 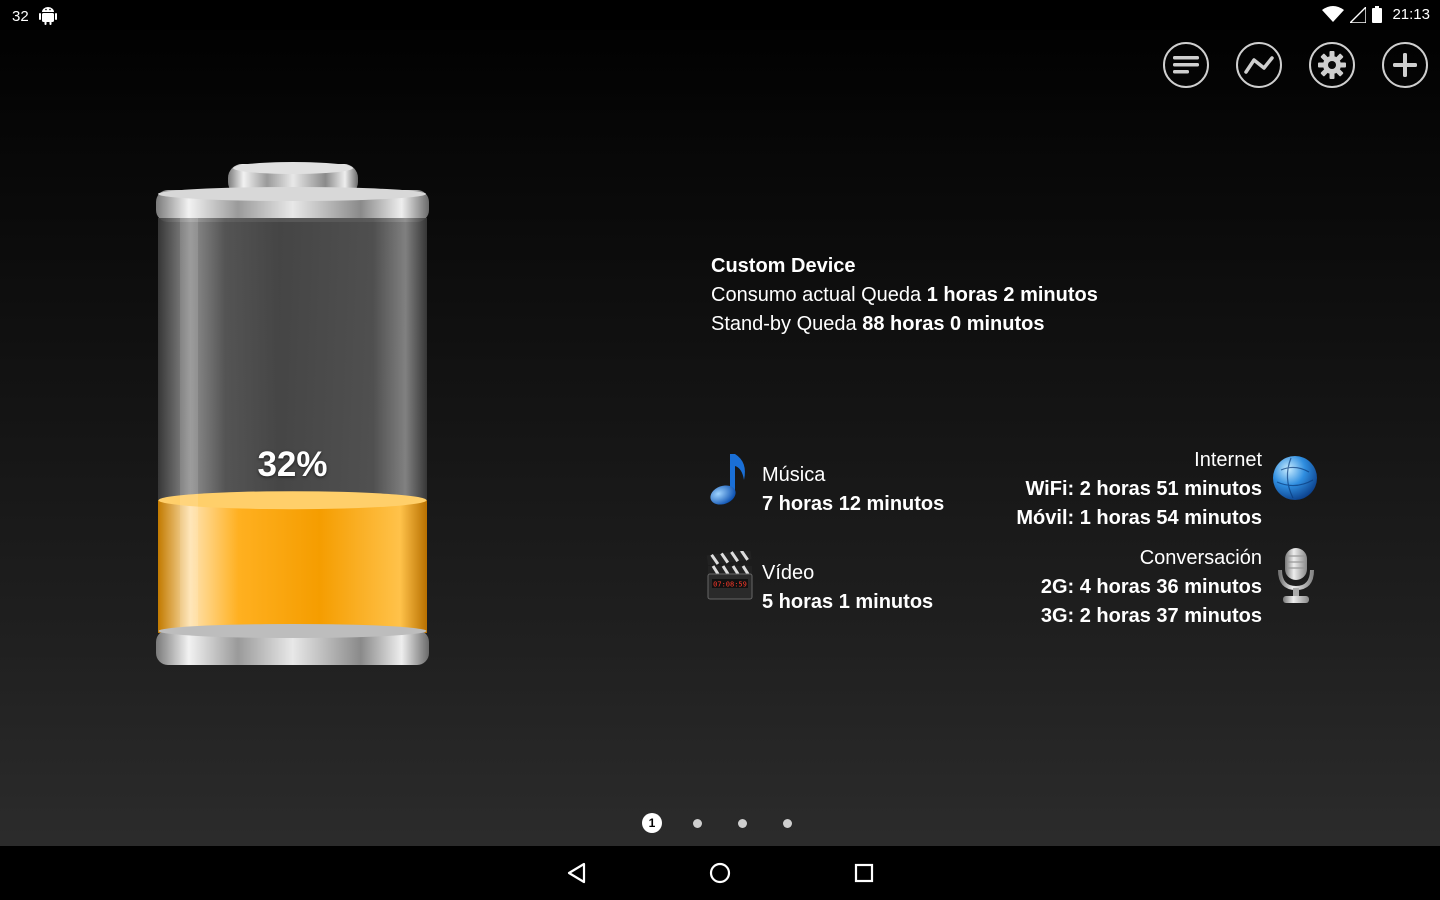 I want to click on add-icon, so click(x=1405, y=65).